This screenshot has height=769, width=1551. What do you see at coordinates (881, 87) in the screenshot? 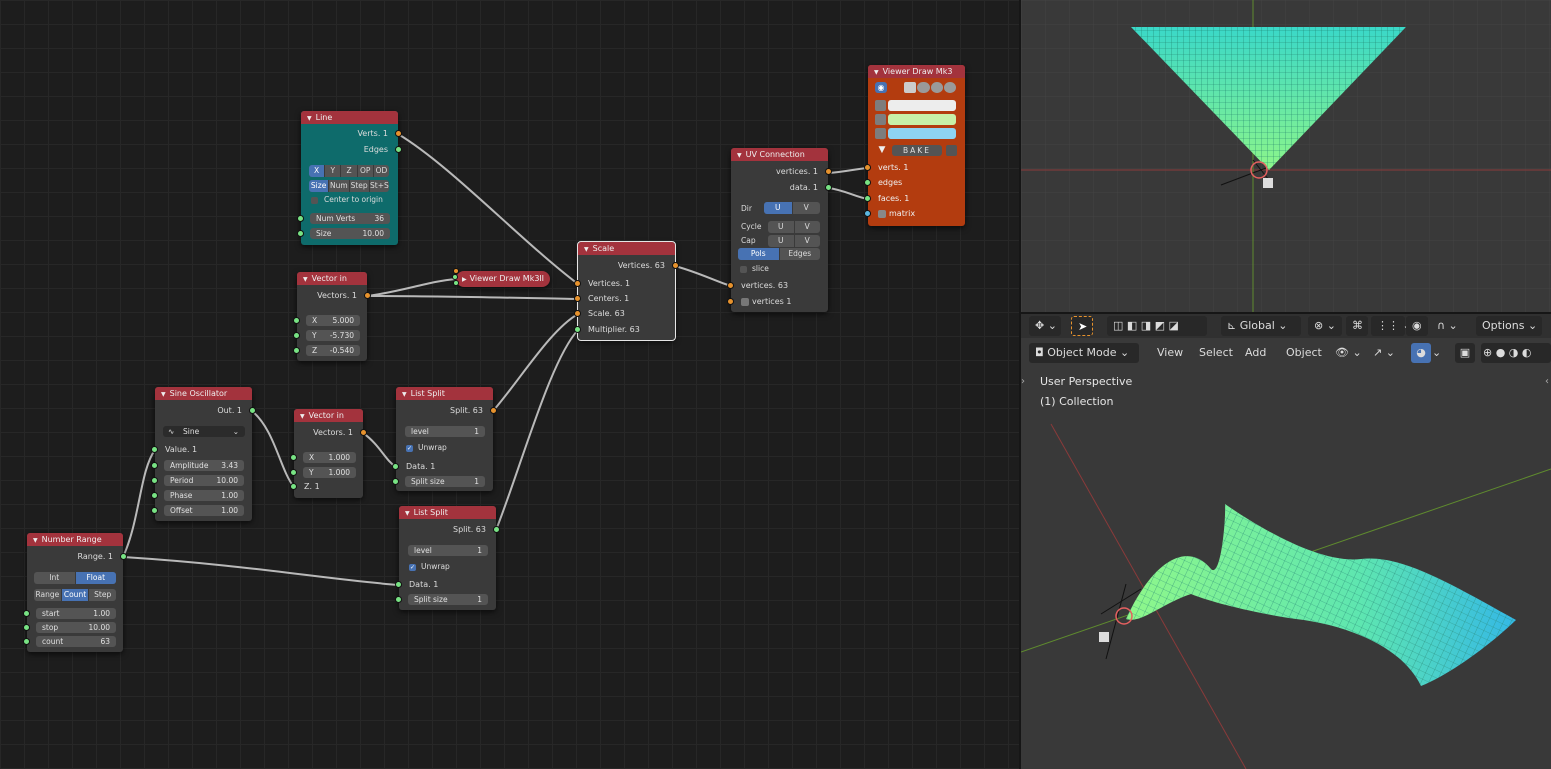
I see `eye-icon: ◉` at bounding box center [881, 87].